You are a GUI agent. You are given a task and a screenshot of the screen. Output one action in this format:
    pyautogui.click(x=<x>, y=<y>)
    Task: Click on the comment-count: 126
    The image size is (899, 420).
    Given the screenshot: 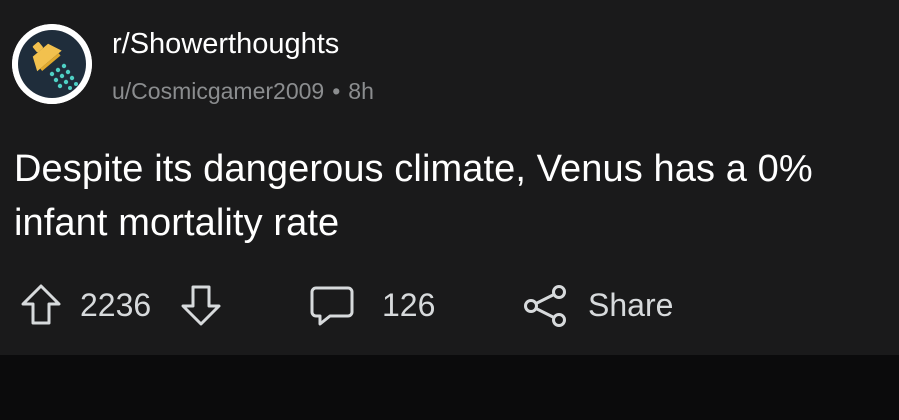 What is the action you would take?
    pyautogui.click(x=408, y=305)
    